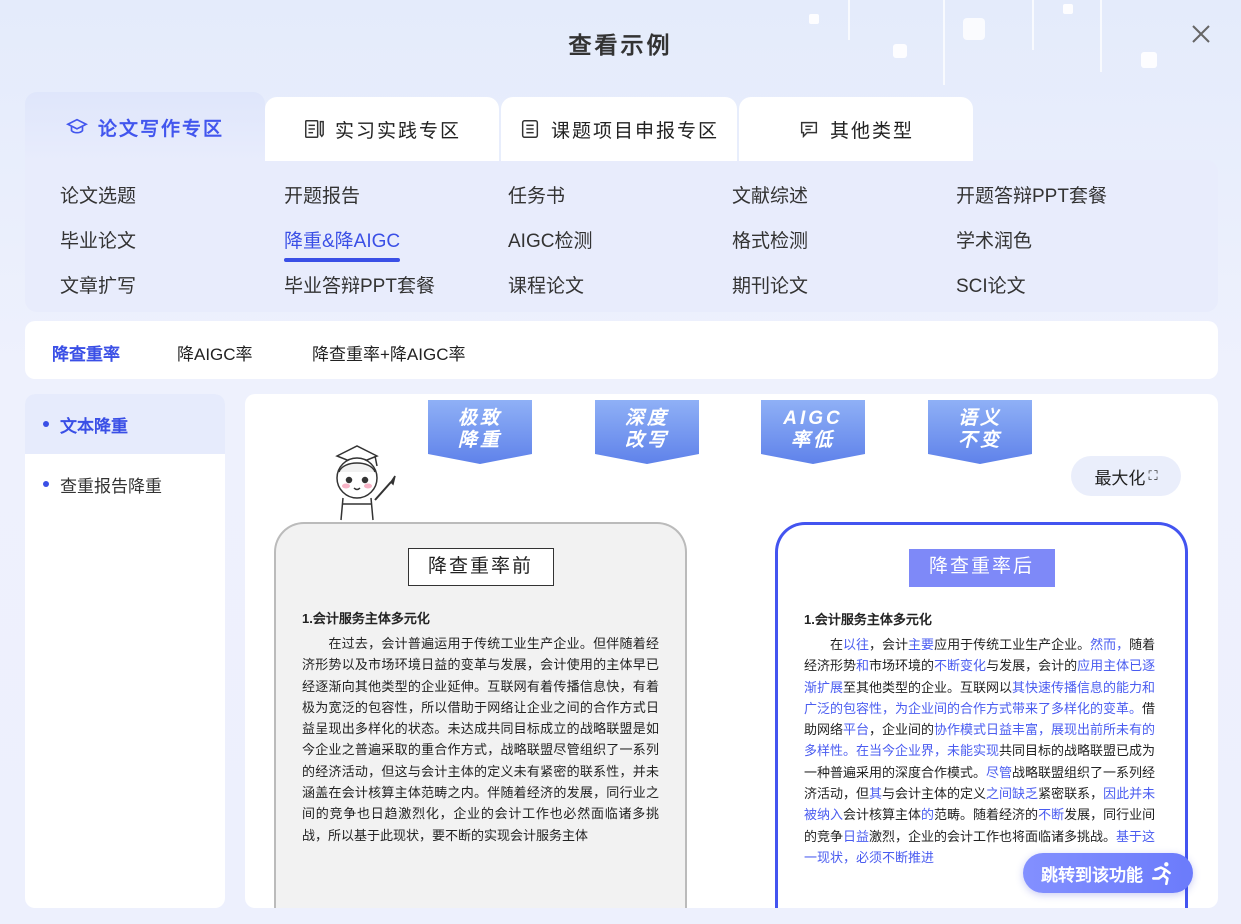 The height and width of the screenshot is (924, 1241). I want to click on tab-internship: 实习实践专区, so click(382, 129).